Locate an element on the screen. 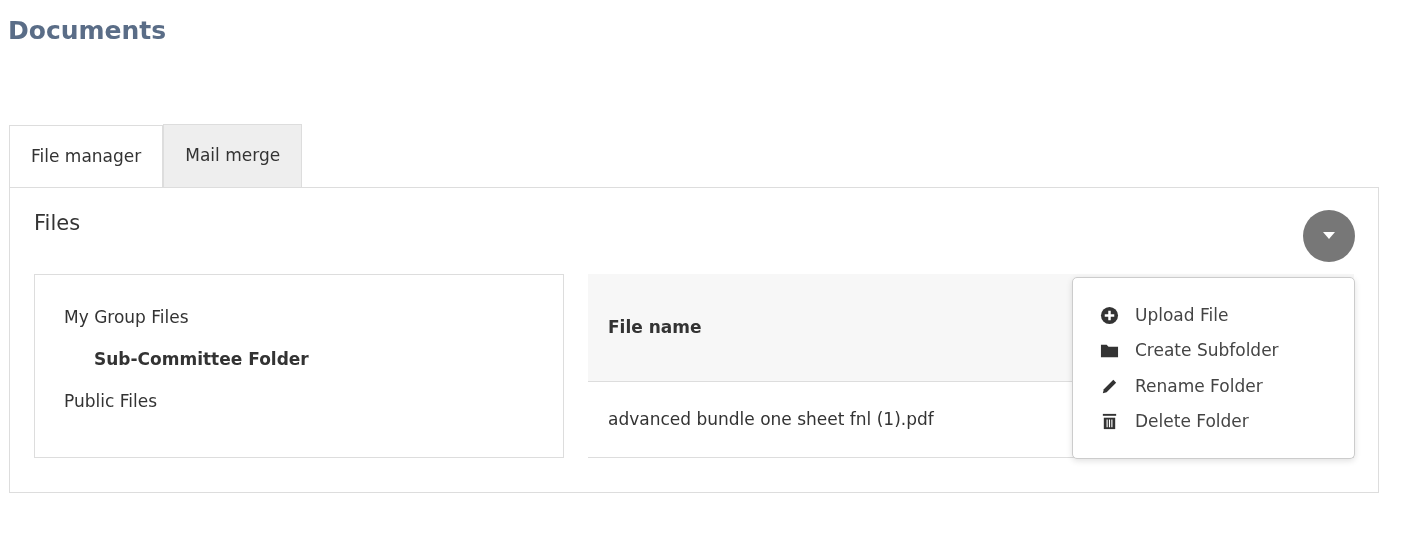  folder-item: My Group Files is located at coordinates (299, 318).